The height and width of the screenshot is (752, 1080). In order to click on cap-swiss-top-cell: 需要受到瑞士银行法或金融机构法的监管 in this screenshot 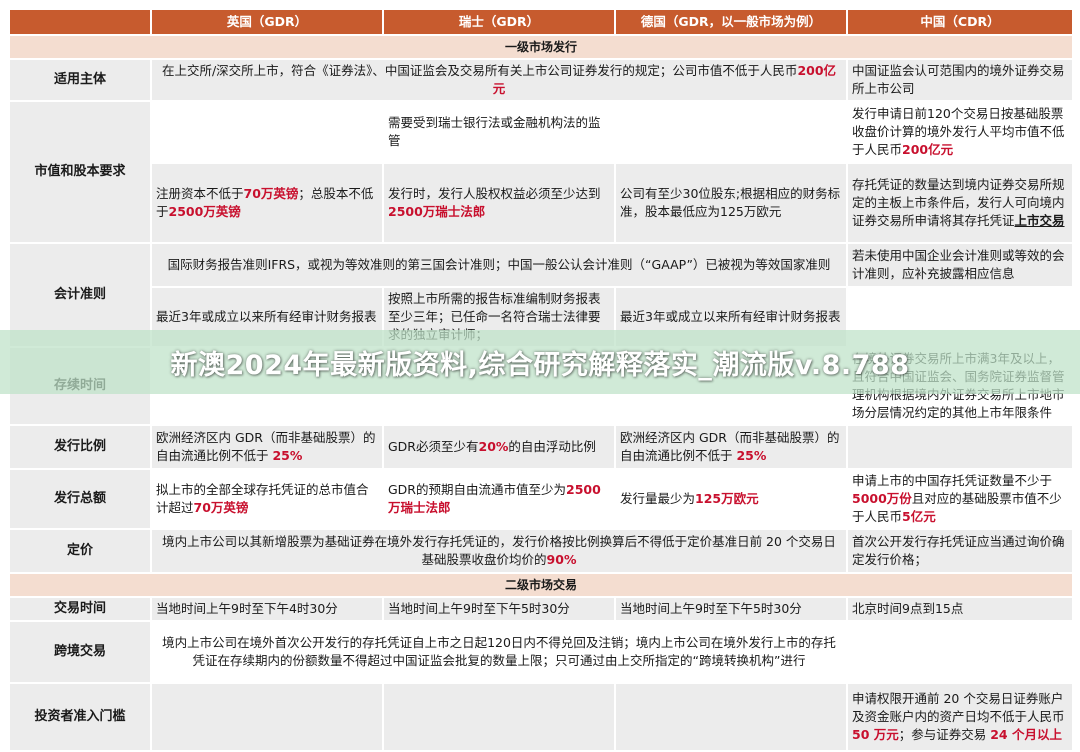, I will do `click(499, 132)`.